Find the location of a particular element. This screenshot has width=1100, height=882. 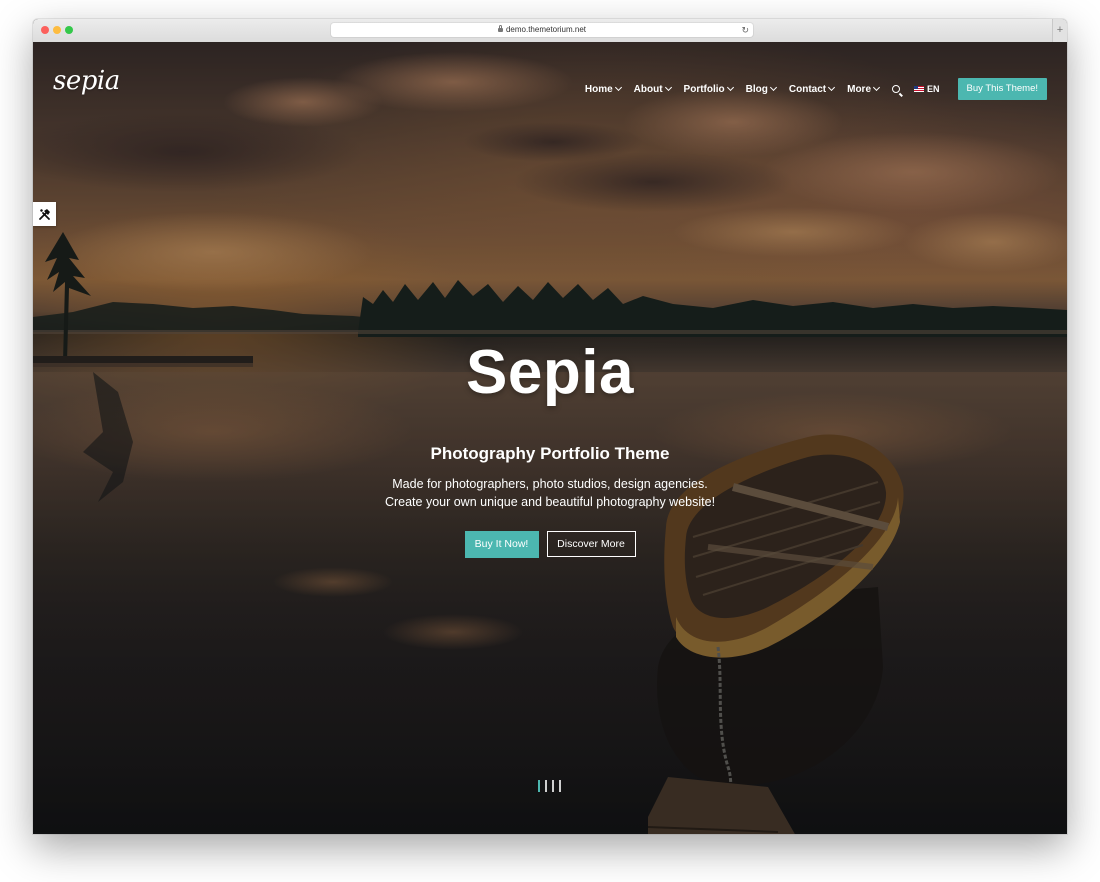

close-window-button is located at coordinates (45, 30).